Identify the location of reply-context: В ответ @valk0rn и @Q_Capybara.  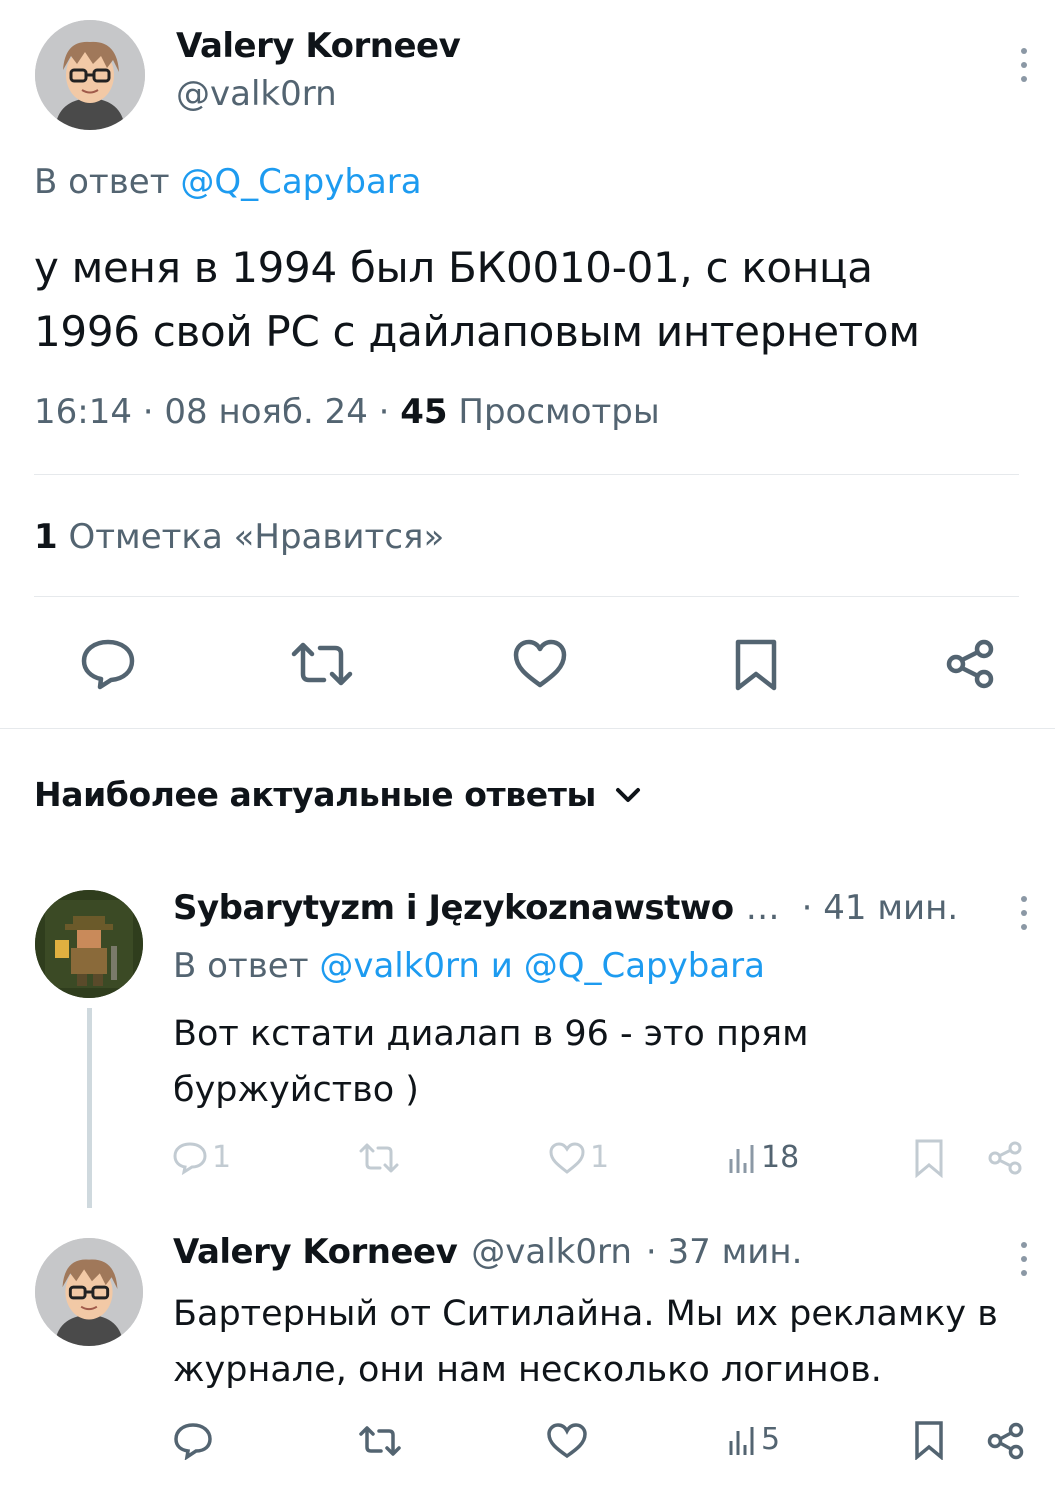
(469, 966).